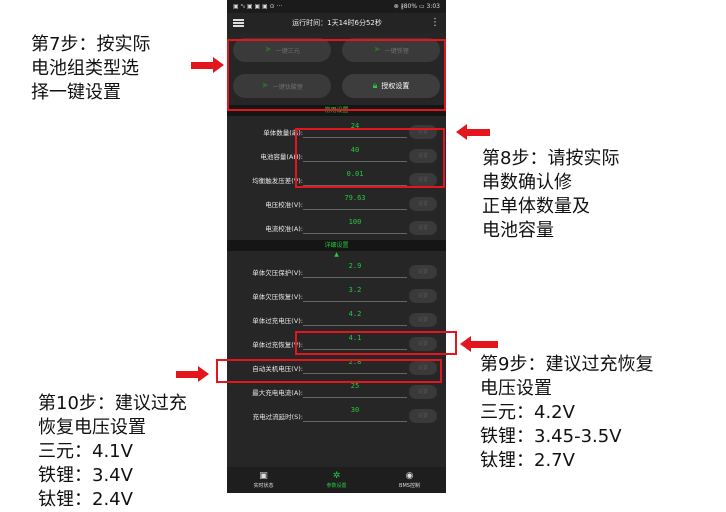 This screenshot has height=512, width=726. I want to click on setting-row: 单体欠压保护(V): 2.9 设置, so click(336, 270).